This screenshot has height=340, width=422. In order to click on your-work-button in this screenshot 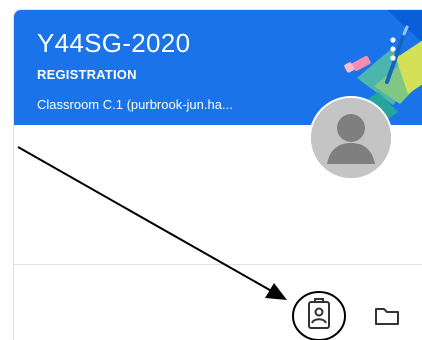, I will do `click(319, 315)`.